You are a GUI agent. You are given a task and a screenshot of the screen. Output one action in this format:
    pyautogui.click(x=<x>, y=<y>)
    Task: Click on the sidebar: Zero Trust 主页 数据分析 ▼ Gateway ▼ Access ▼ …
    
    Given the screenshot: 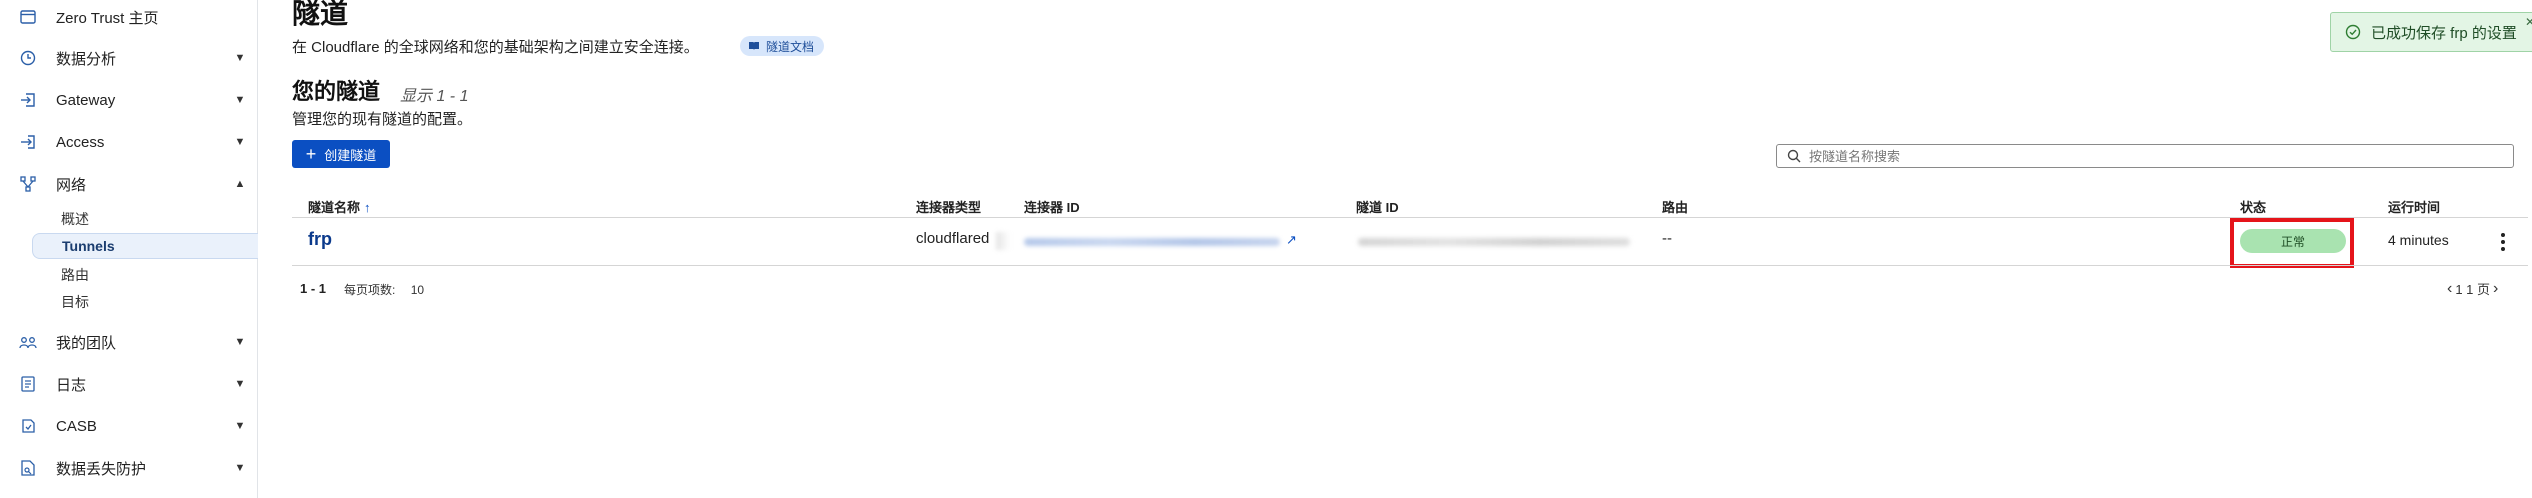 What is the action you would take?
    pyautogui.click(x=129, y=249)
    